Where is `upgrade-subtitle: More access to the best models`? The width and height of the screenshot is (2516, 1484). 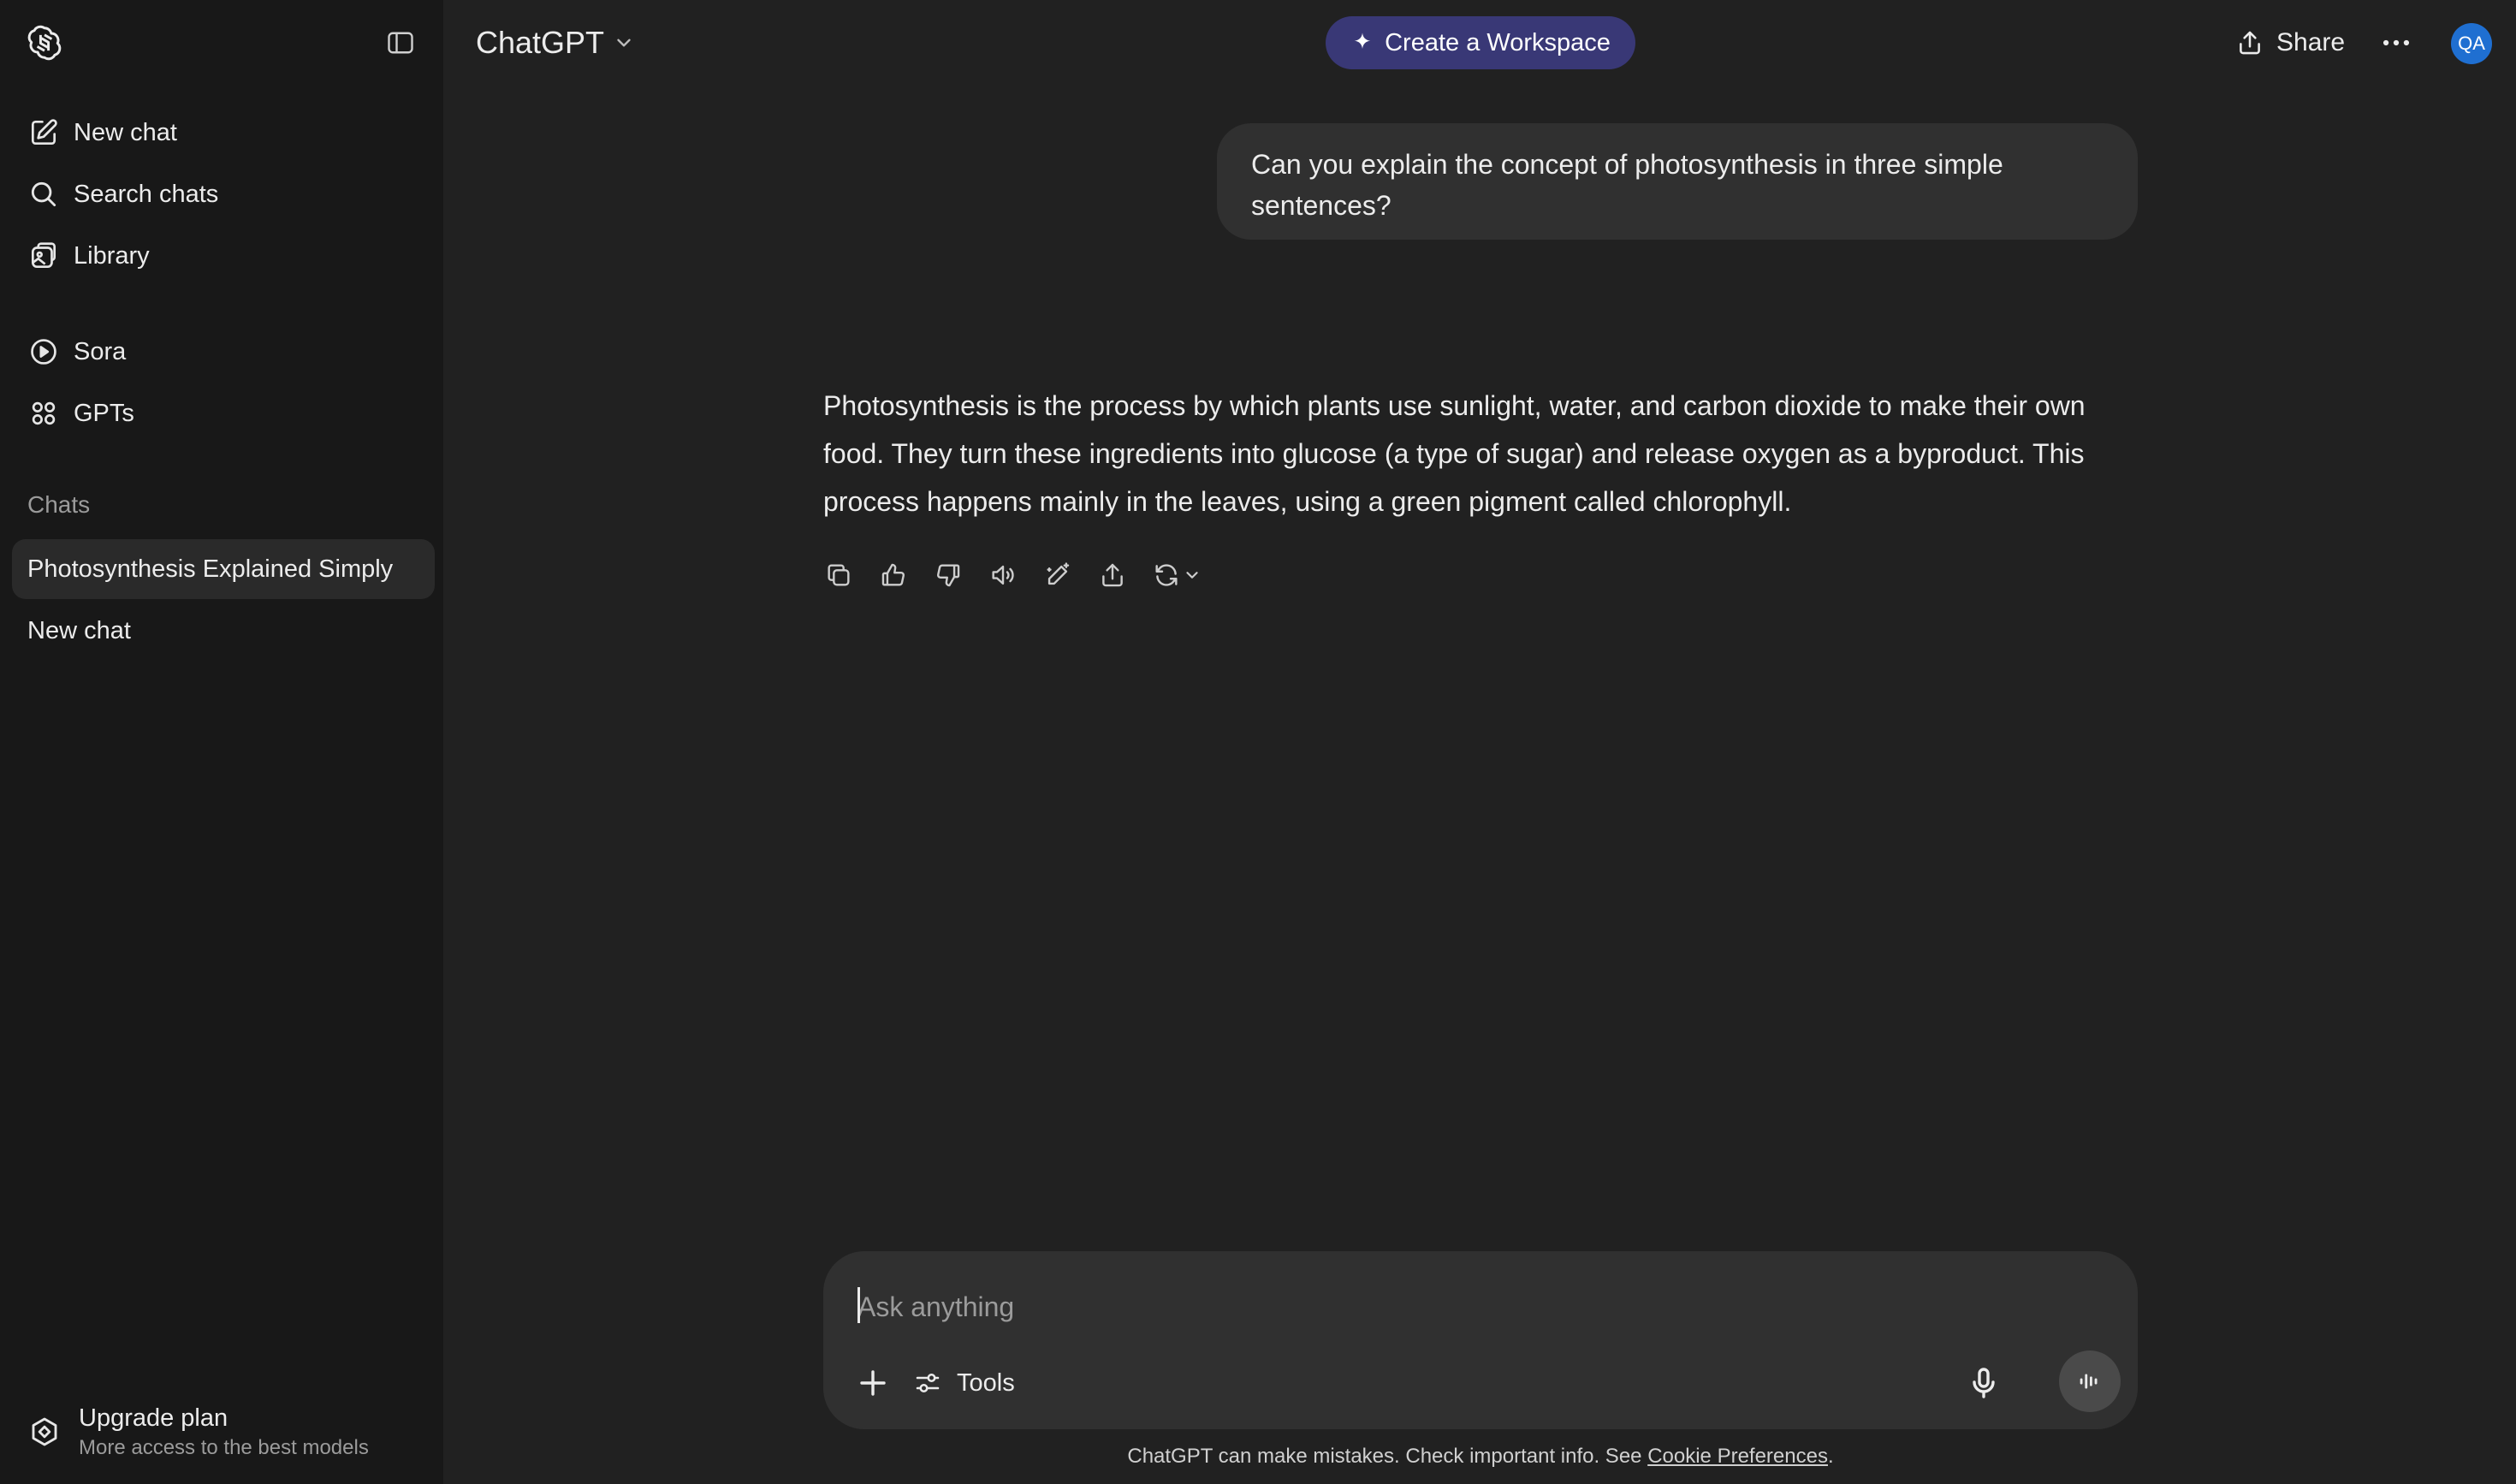 upgrade-subtitle: More access to the best models is located at coordinates (224, 1447).